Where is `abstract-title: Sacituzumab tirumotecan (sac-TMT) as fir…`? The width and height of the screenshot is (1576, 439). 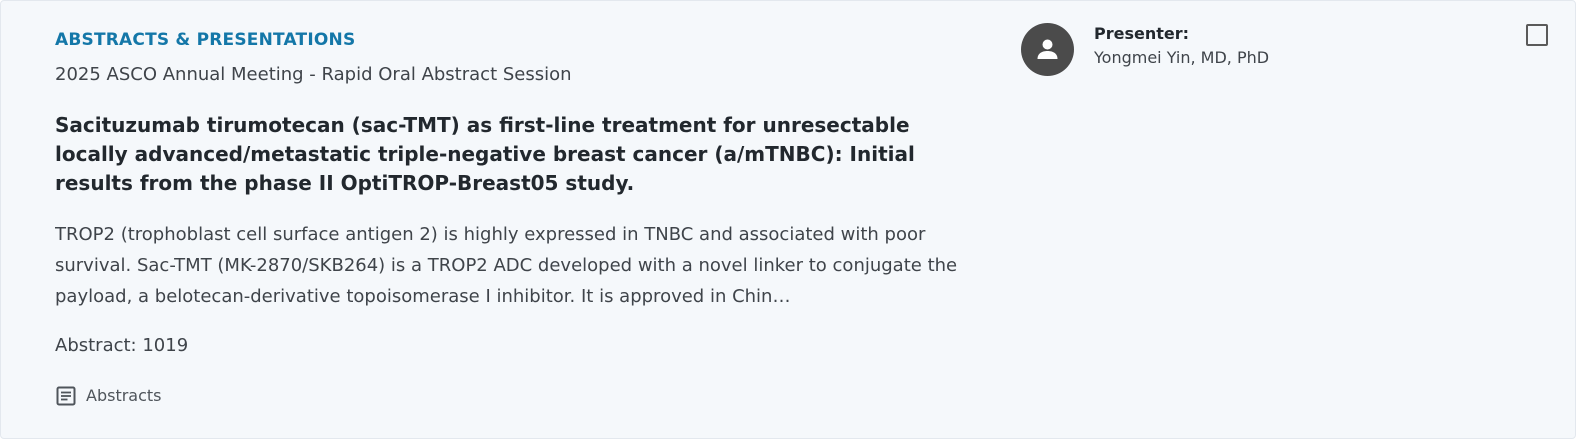
abstract-title: Sacituzumab tirumotecan (sac-TMT) as fir… is located at coordinates (520, 154).